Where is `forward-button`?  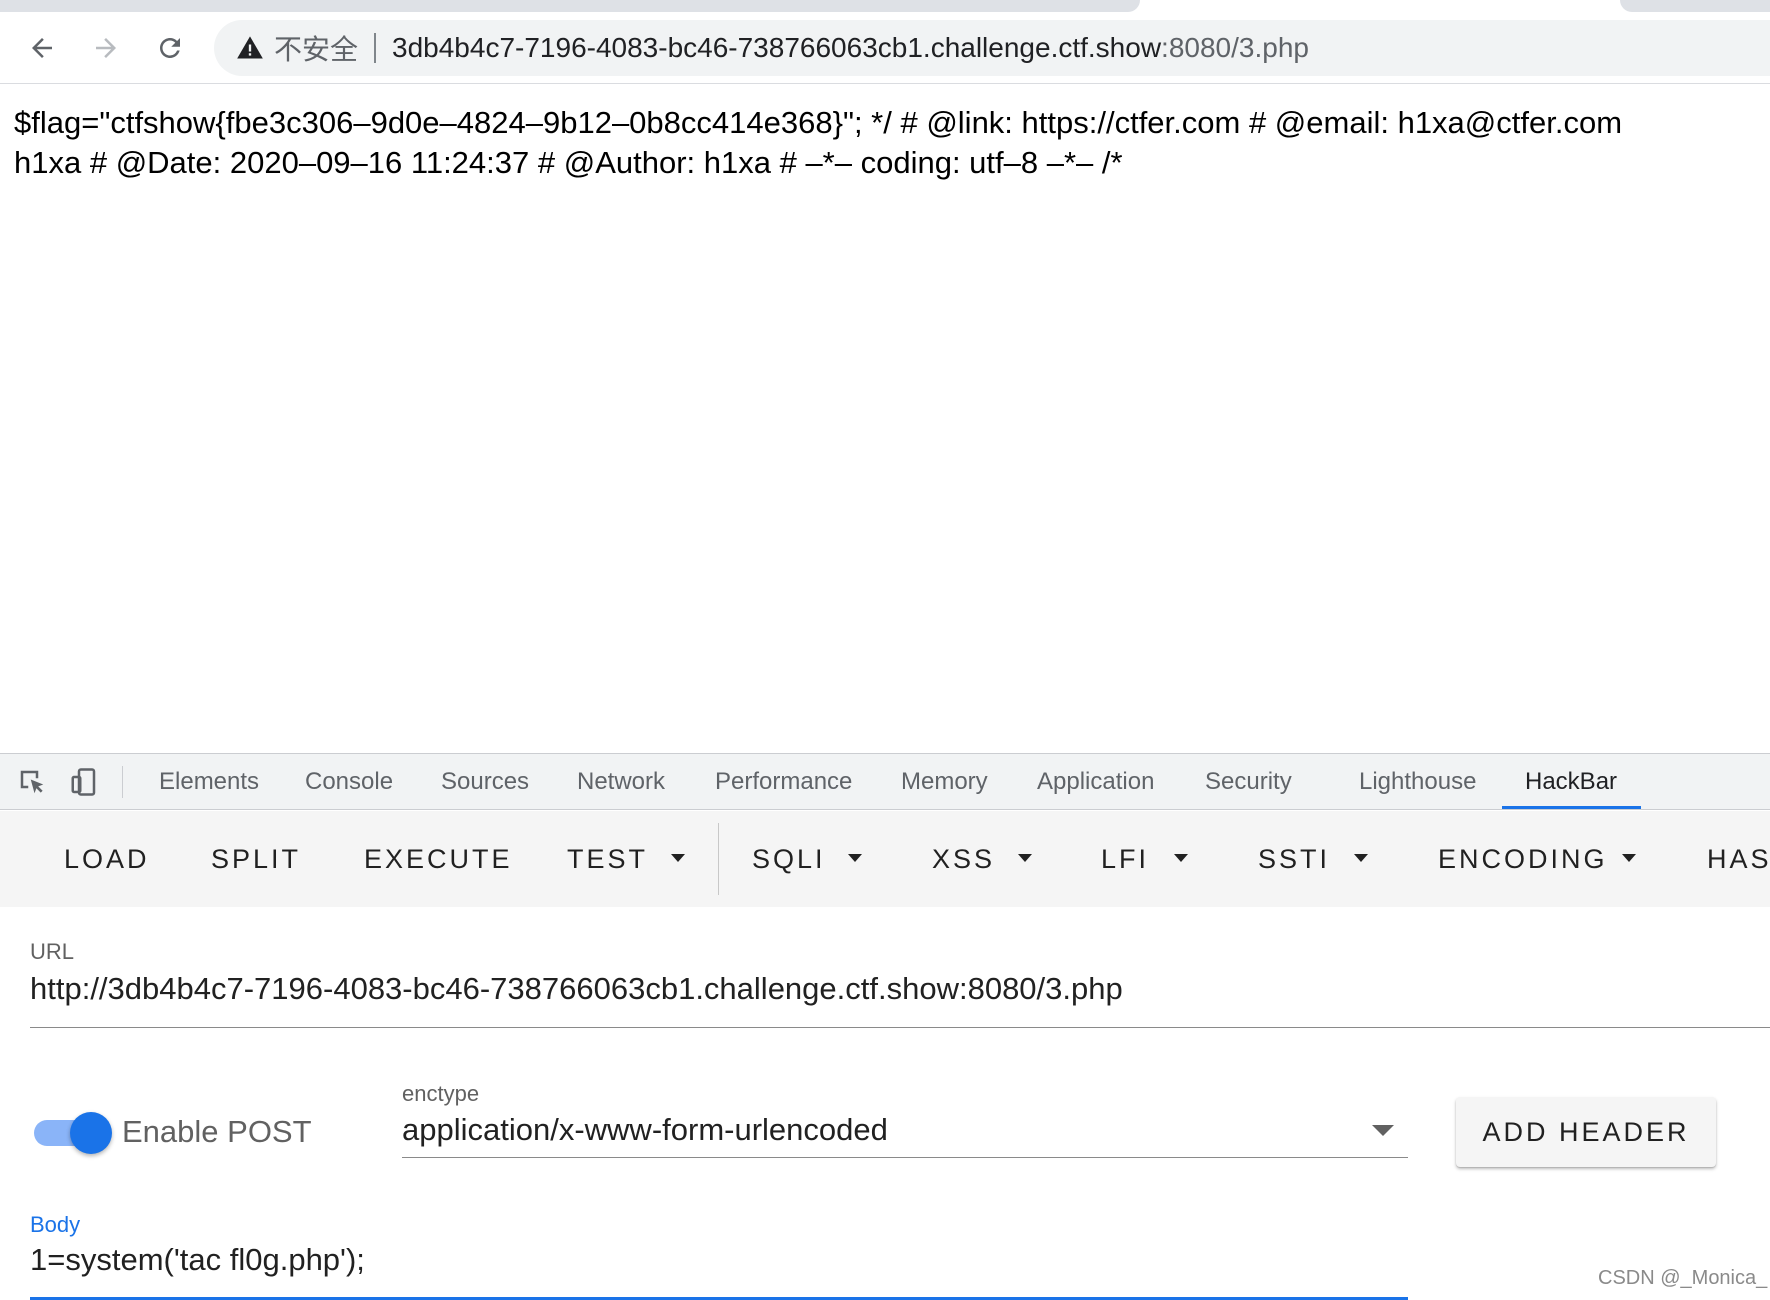
forward-button is located at coordinates (106, 48).